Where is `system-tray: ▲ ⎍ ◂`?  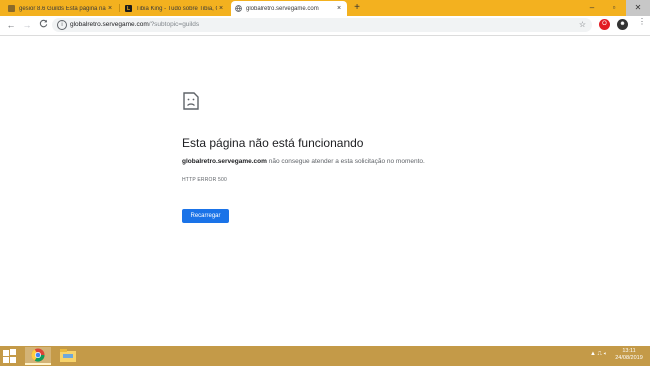
system-tray: ▲ ⎍ ◂ is located at coordinates (598, 354).